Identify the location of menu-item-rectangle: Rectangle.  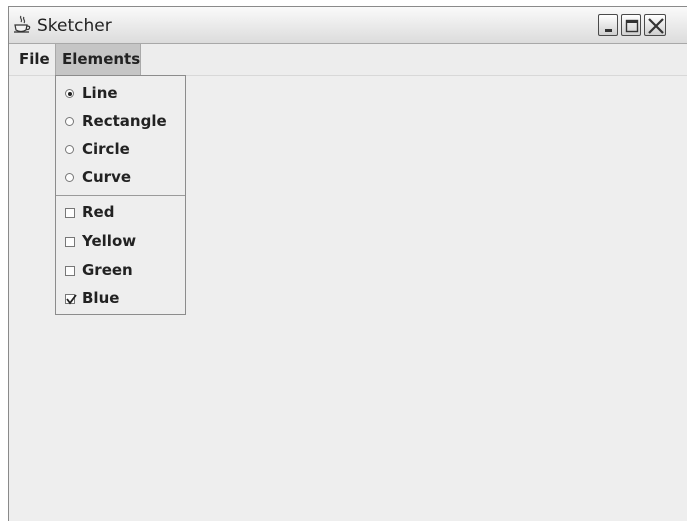
(120, 122).